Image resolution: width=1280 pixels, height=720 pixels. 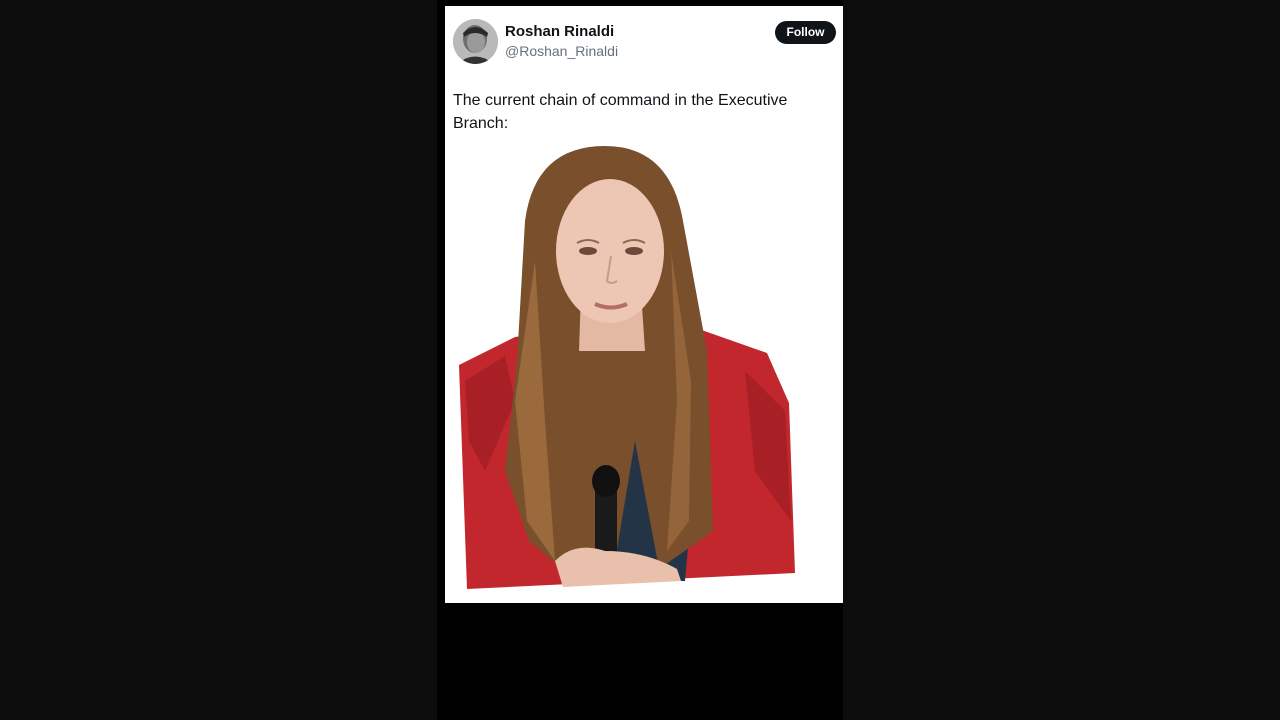 I want to click on avatar, so click(x=475, y=41).